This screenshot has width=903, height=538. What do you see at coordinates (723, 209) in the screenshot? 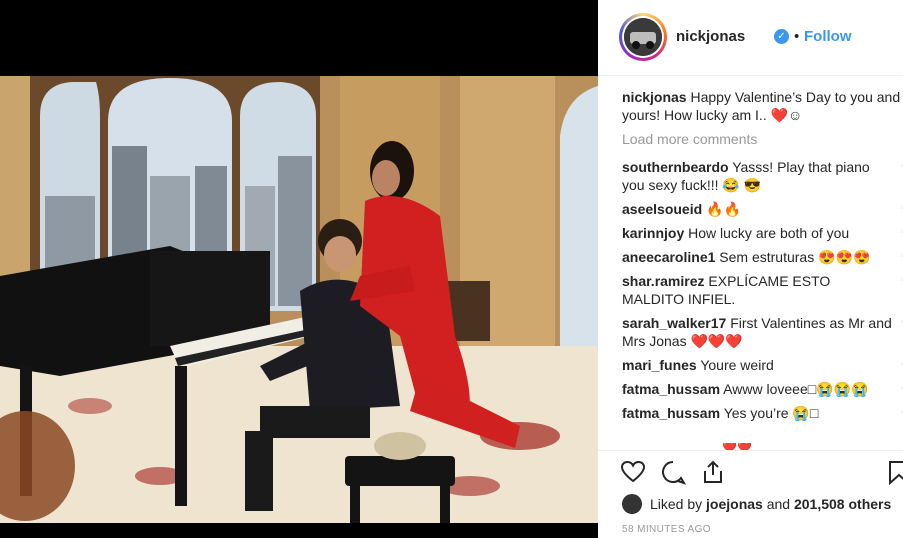
I see `comment-text: 🔥🔥` at bounding box center [723, 209].